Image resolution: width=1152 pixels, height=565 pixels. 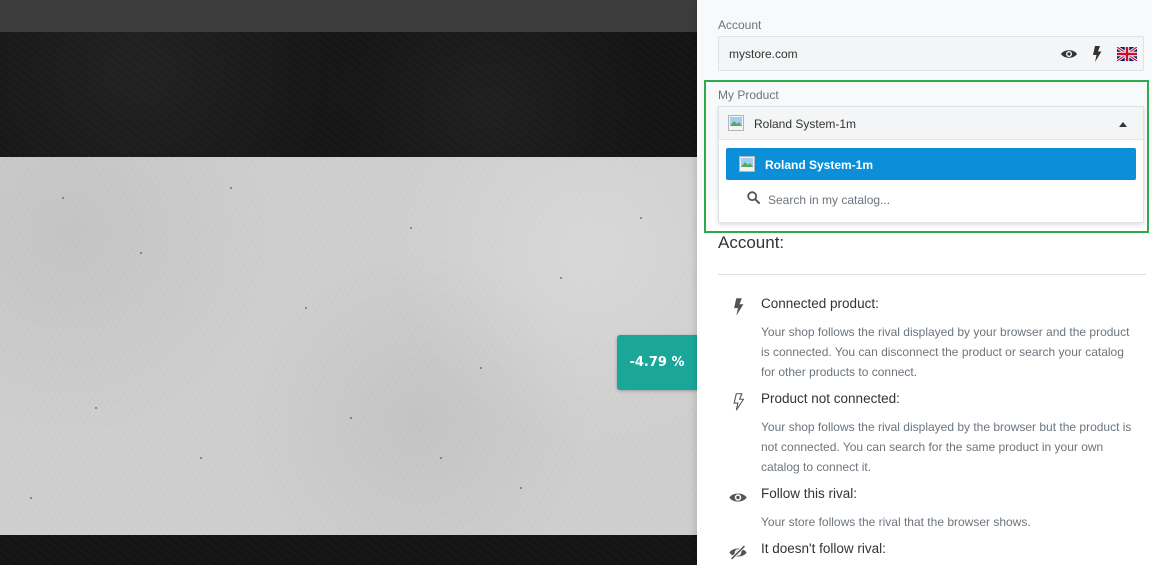 What do you see at coordinates (738, 402) in the screenshot?
I see `lightning-outline-icon` at bounding box center [738, 402].